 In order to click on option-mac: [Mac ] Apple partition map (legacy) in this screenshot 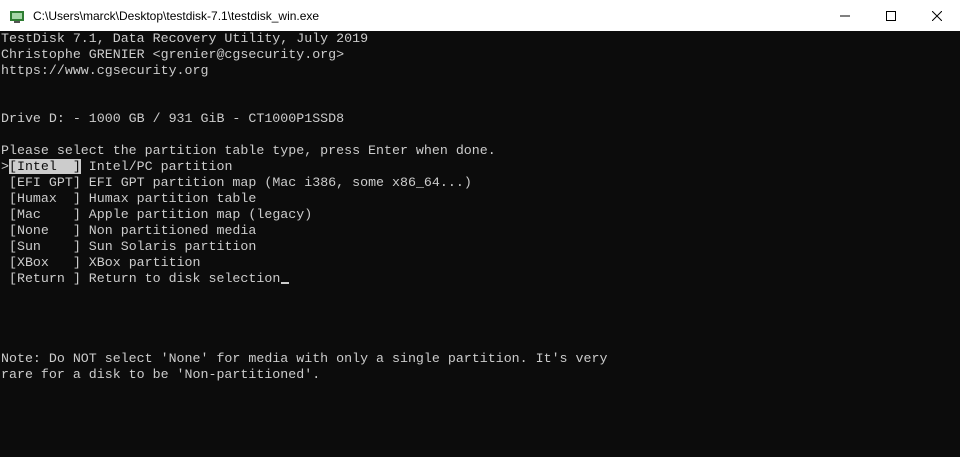, I will do `click(156, 215)`.